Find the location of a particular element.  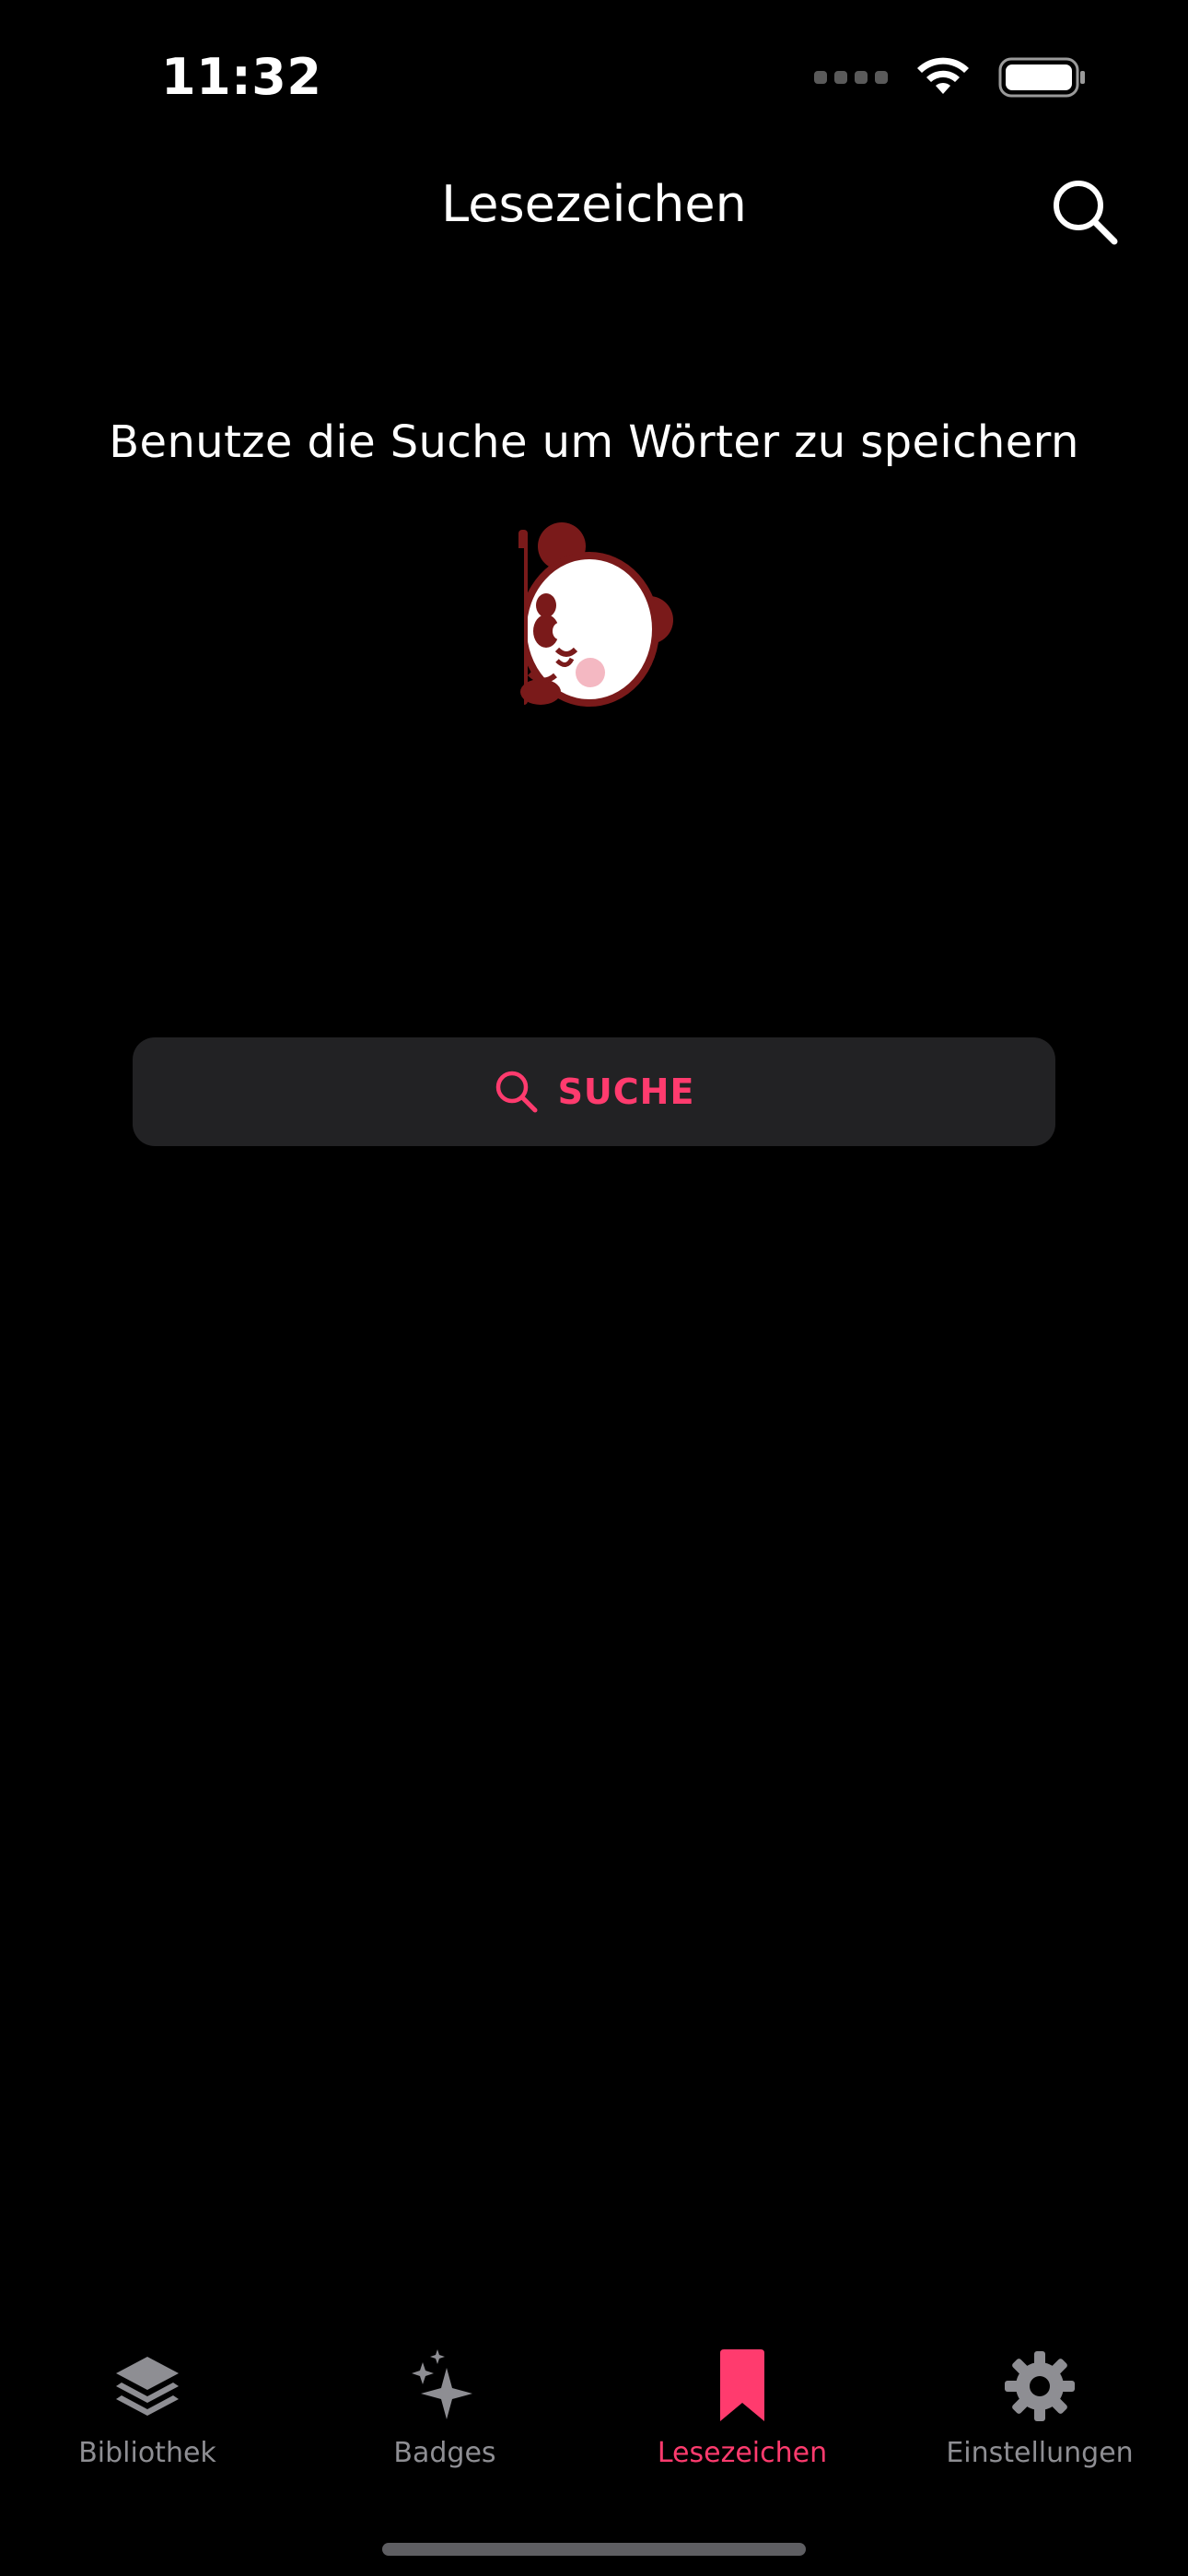

tab-label: Bibliothek is located at coordinates (147, 2453).